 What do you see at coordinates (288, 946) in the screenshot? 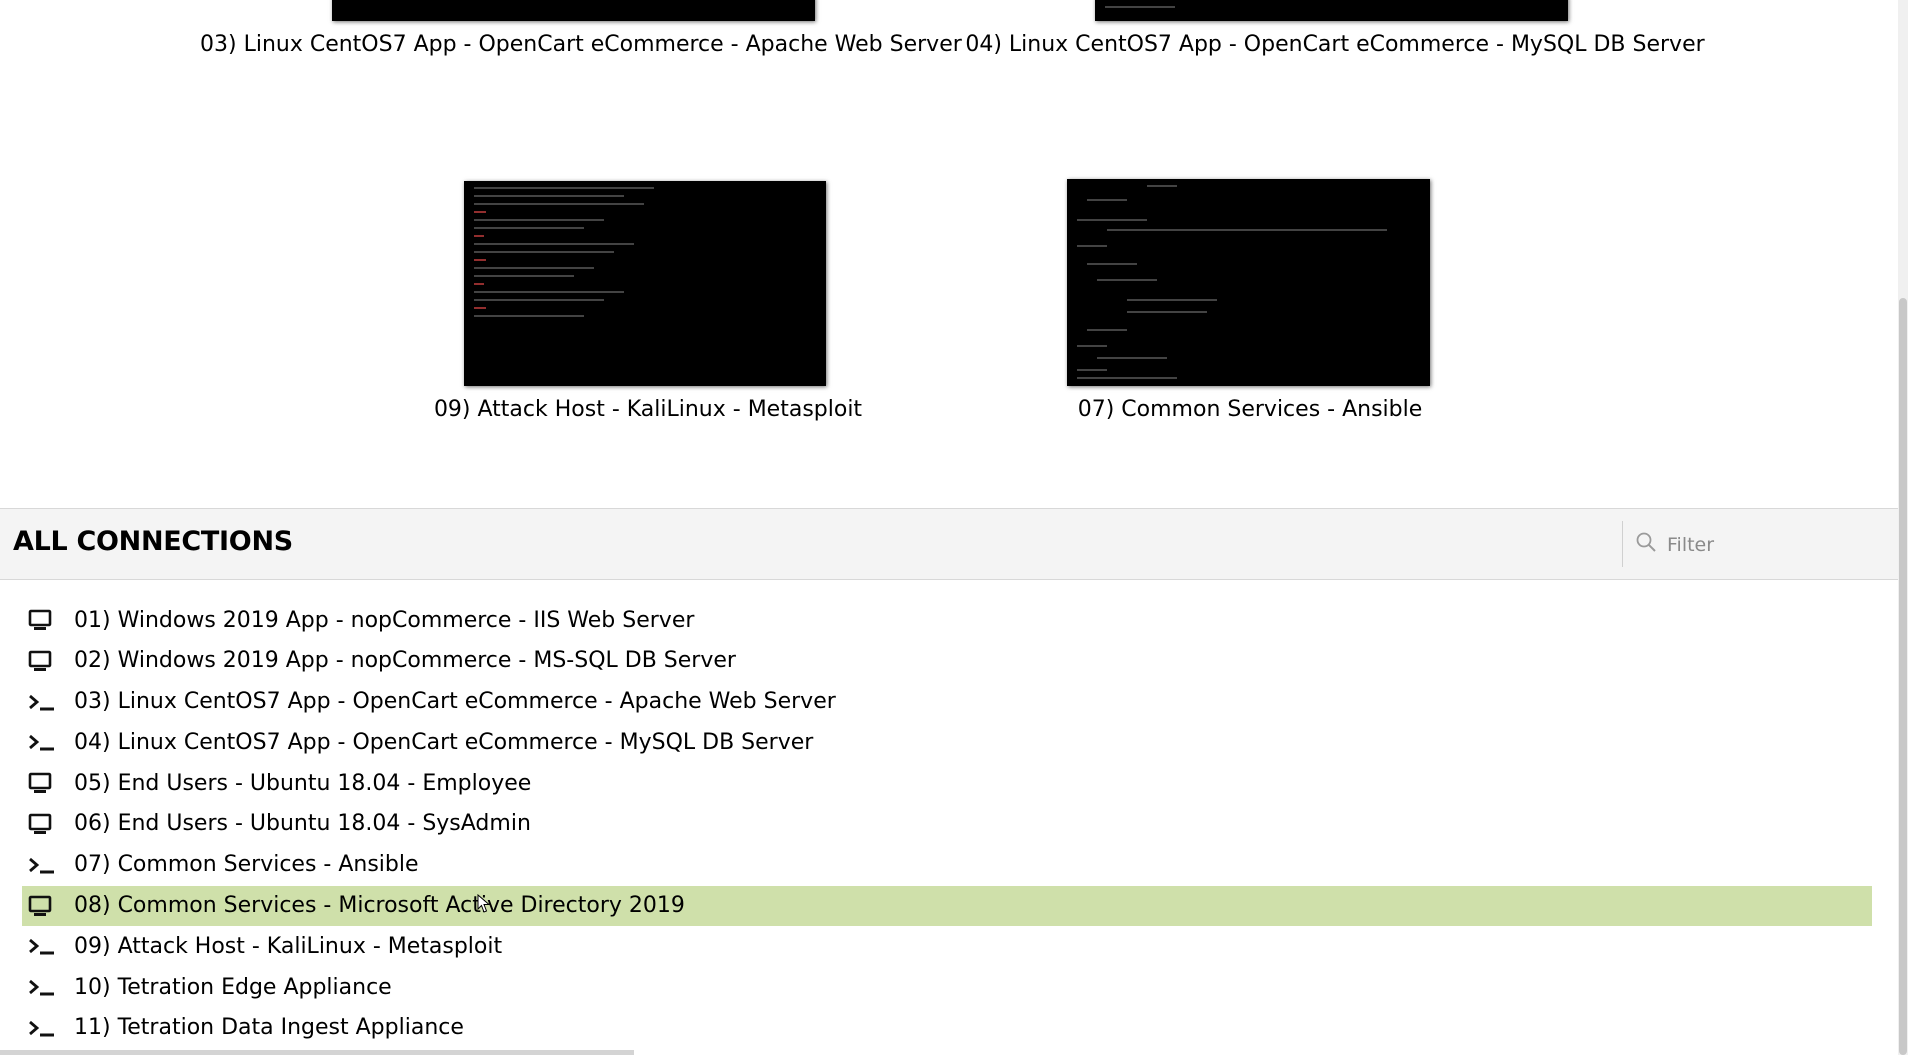
I see `connection-label: 09) Attack Host - KaliLinux - Metasploit` at bounding box center [288, 946].